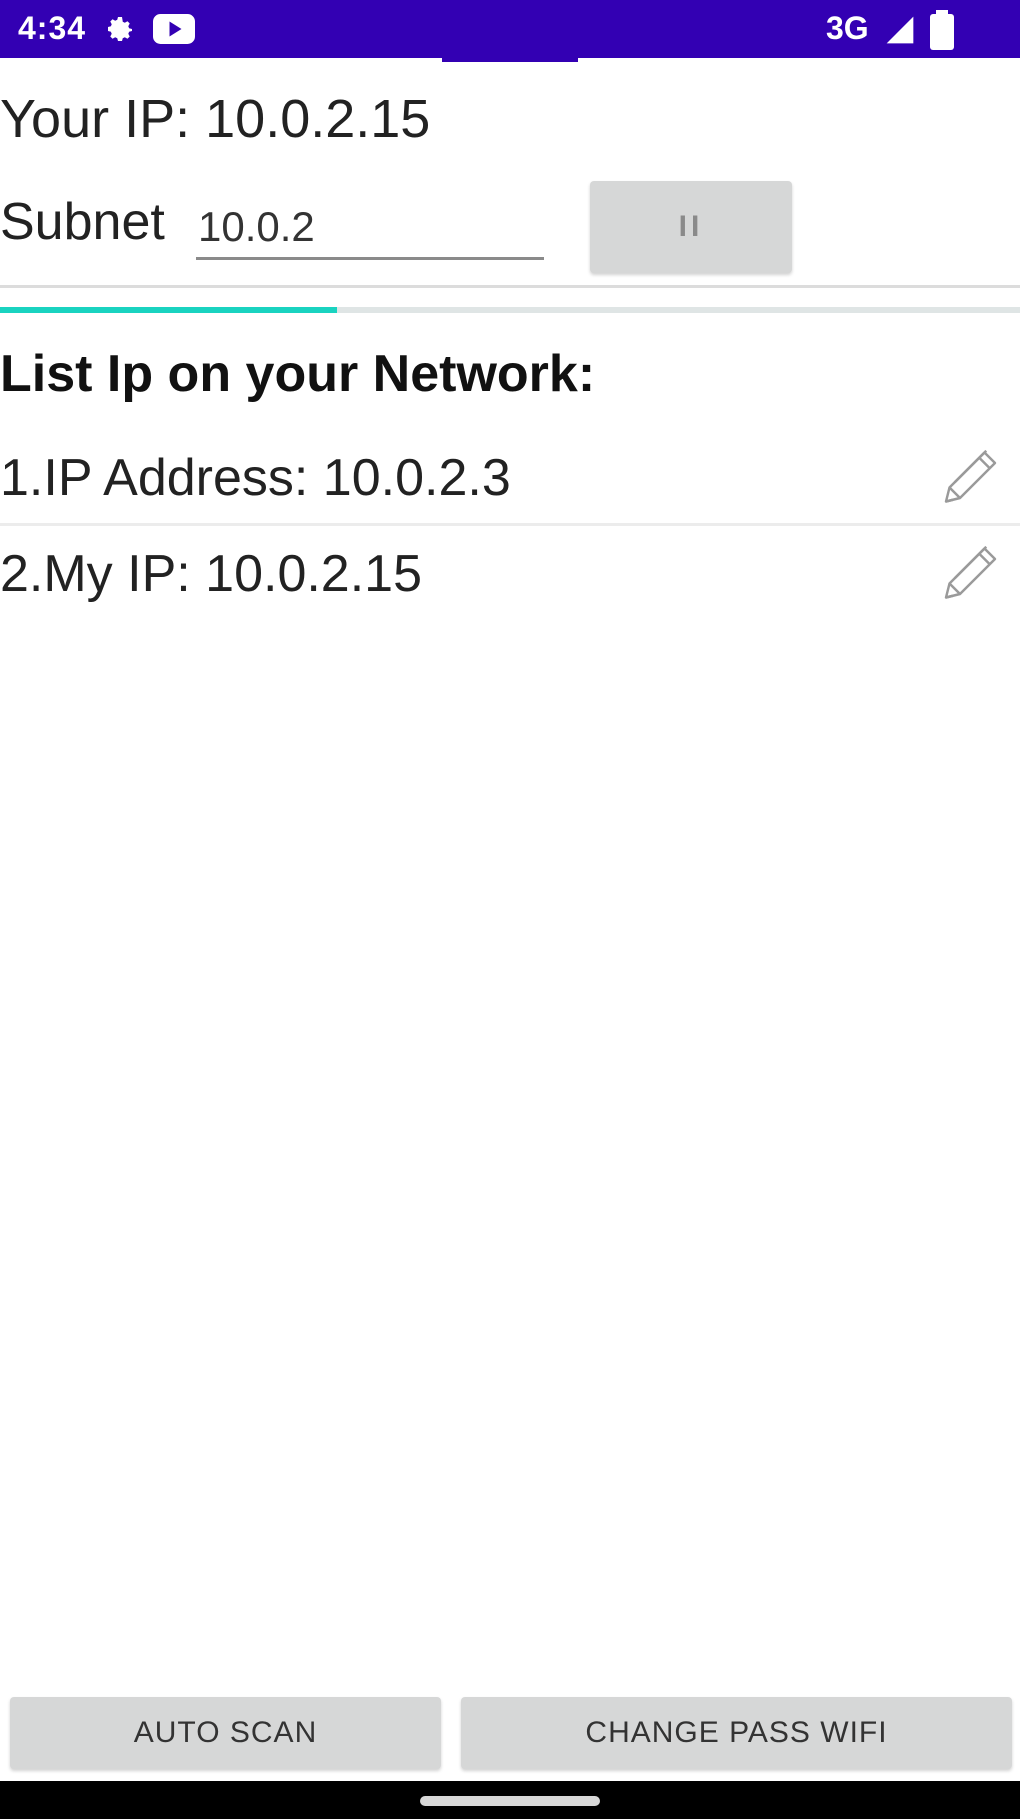 This screenshot has height=1819, width=1020. Describe the element at coordinates (370, 228) in the screenshot. I see `subnet-input` at that location.